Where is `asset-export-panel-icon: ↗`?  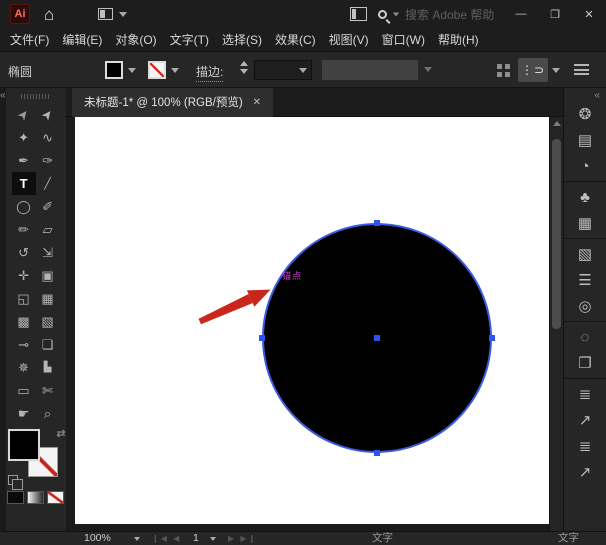
asset-export-panel-icon: ↗ is located at coordinates (585, 420).